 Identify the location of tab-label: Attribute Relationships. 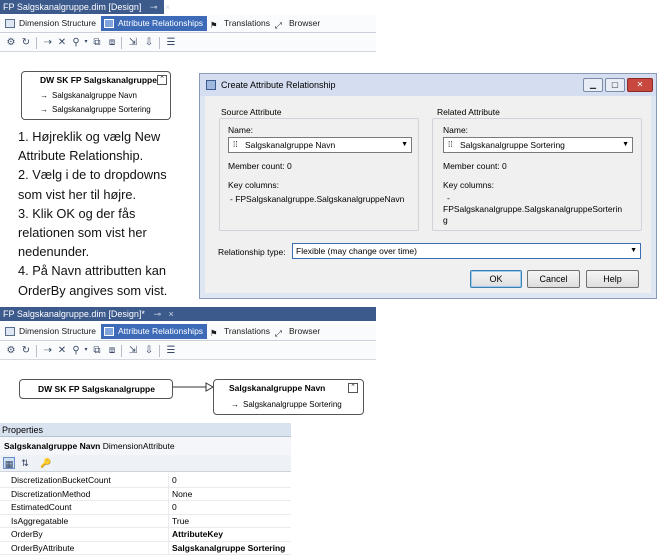
(161, 23).